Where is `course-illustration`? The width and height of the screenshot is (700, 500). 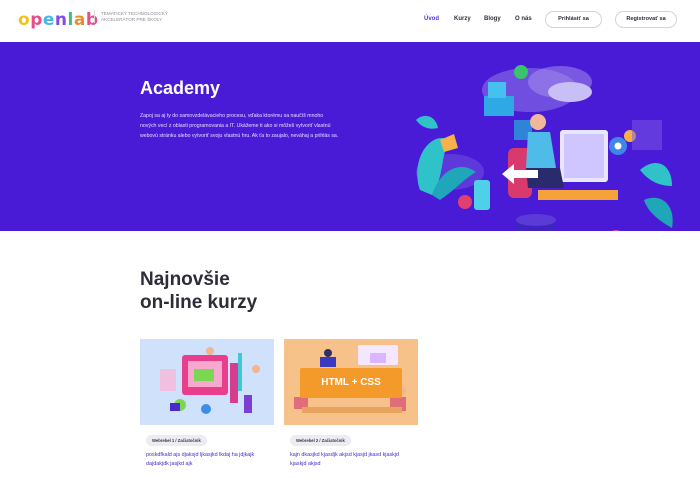
course-illustration is located at coordinates (210, 380).